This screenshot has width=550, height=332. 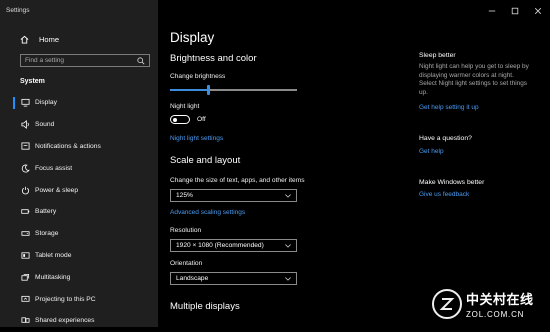 I want to click on sidebar-item-storage: Storage, so click(x=79, y=234).